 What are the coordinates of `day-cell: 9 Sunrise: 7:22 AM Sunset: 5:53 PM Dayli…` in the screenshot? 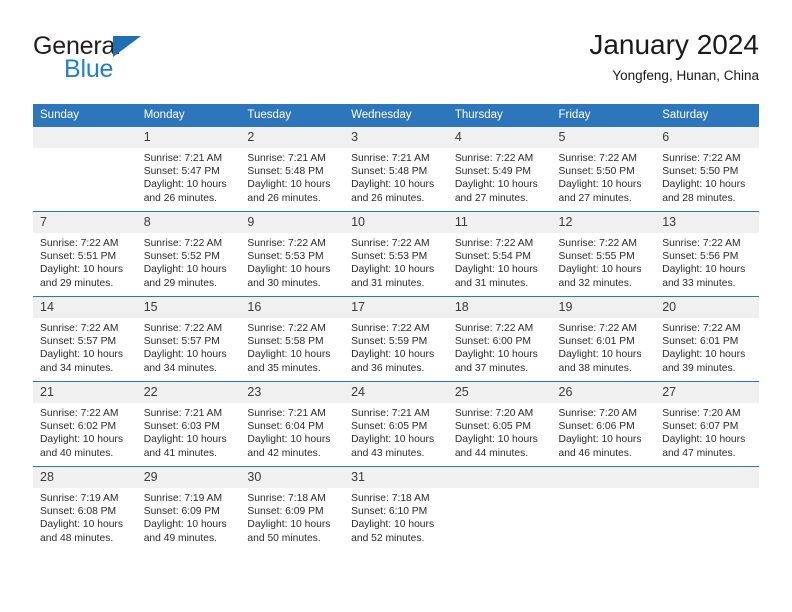 It's located at (292, 254).